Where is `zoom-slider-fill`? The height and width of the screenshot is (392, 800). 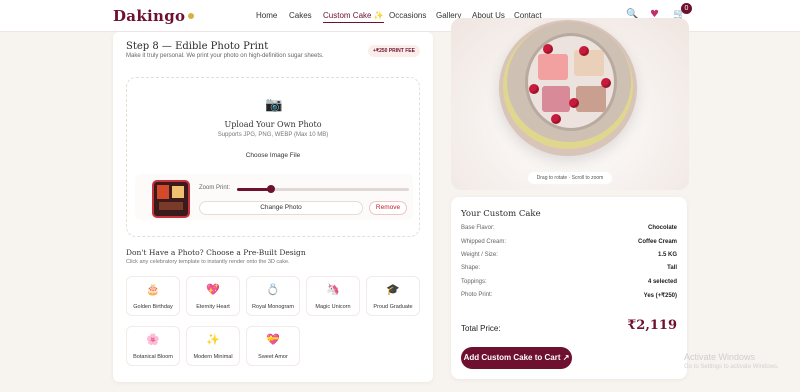
zoom-slider-fill is located at coordinates (254, 189).